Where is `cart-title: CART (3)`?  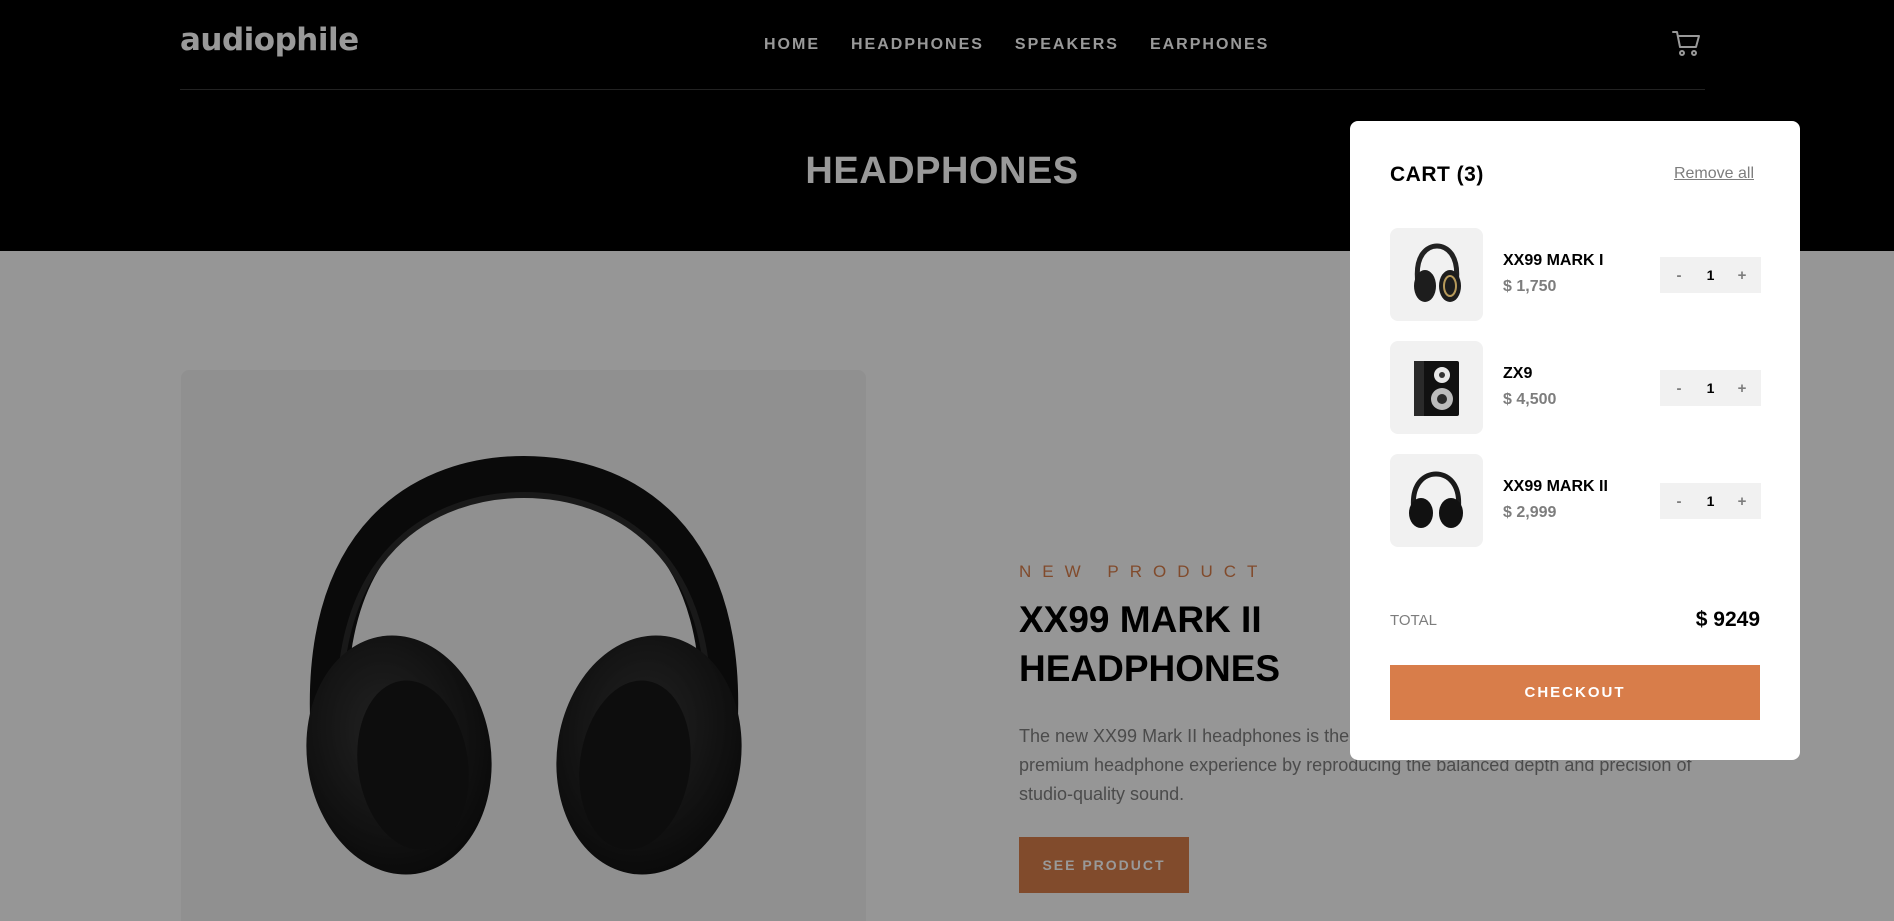
cart-title: CART (3) is located at coordinates (1437, 174).